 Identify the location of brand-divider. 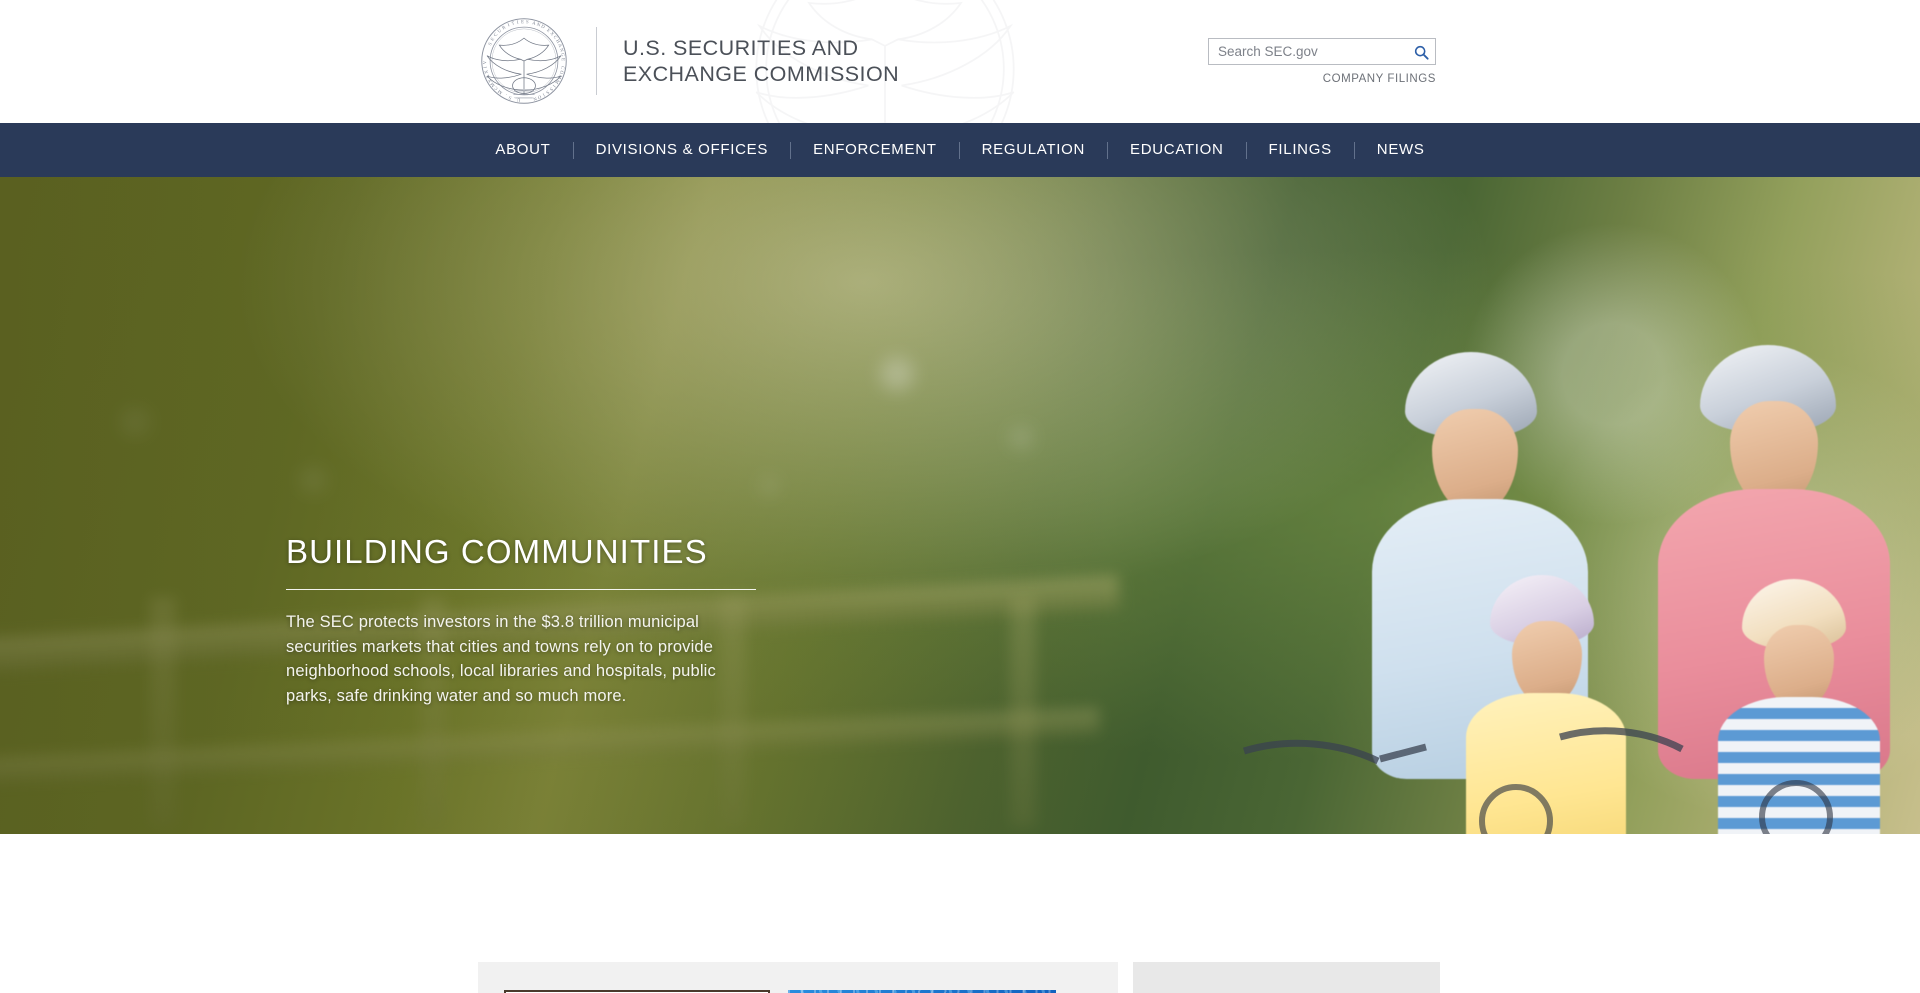
(596, 61).